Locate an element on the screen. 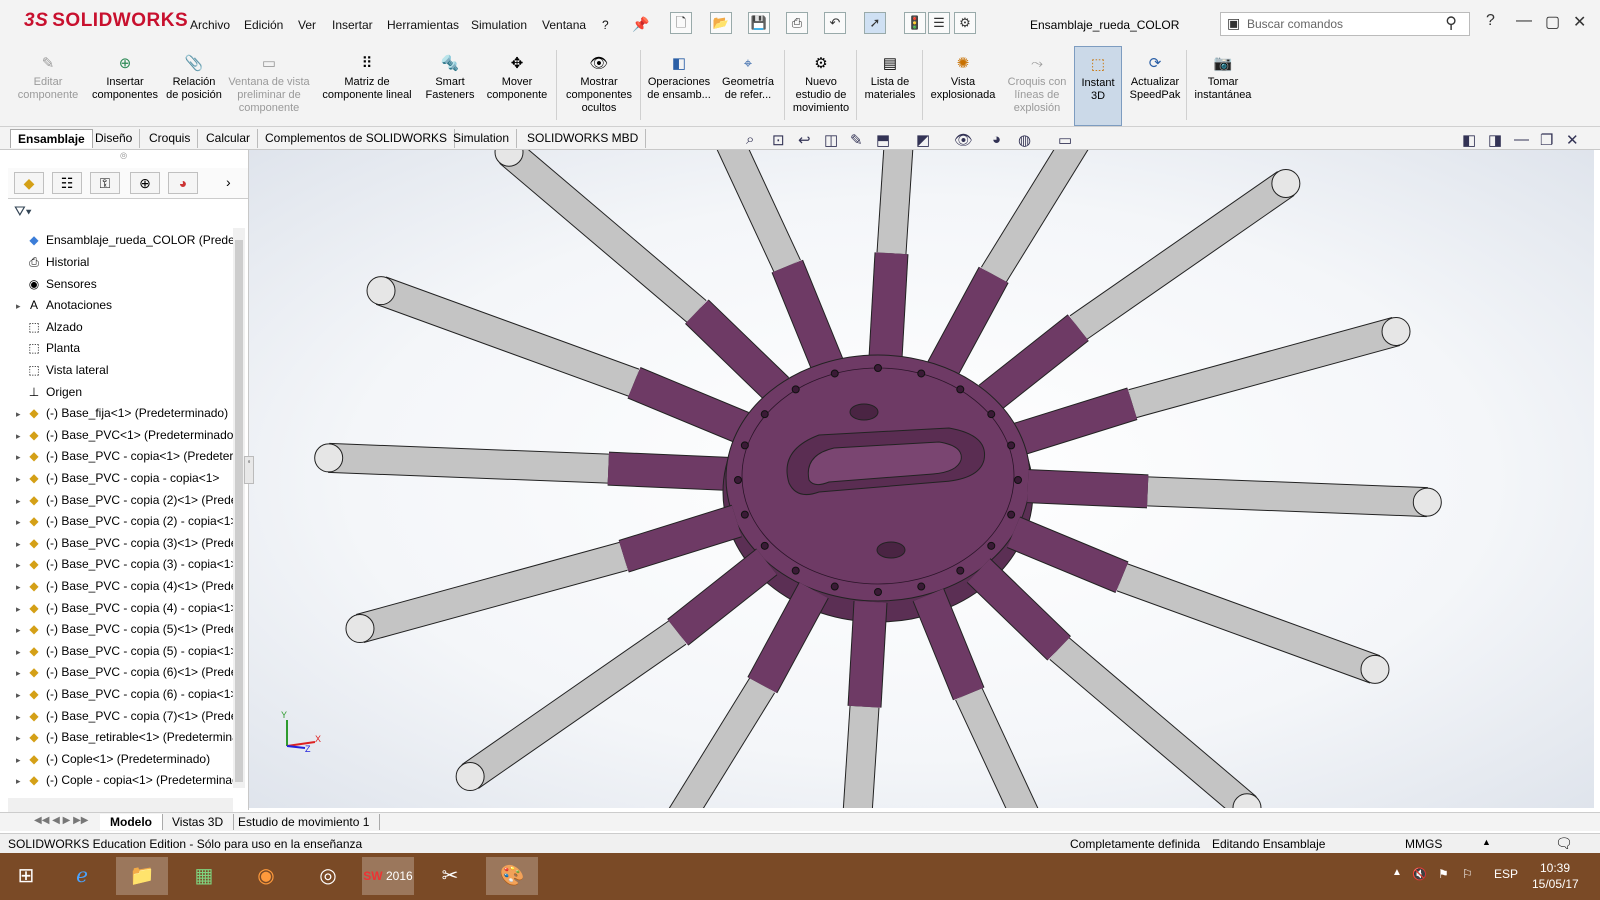 Image resolution: width=1600 pixels, height=900 pixels. tree-item: ▸ ◆ (-) Cople<1> (Predeterminado) is located at coordinates (125, 759).